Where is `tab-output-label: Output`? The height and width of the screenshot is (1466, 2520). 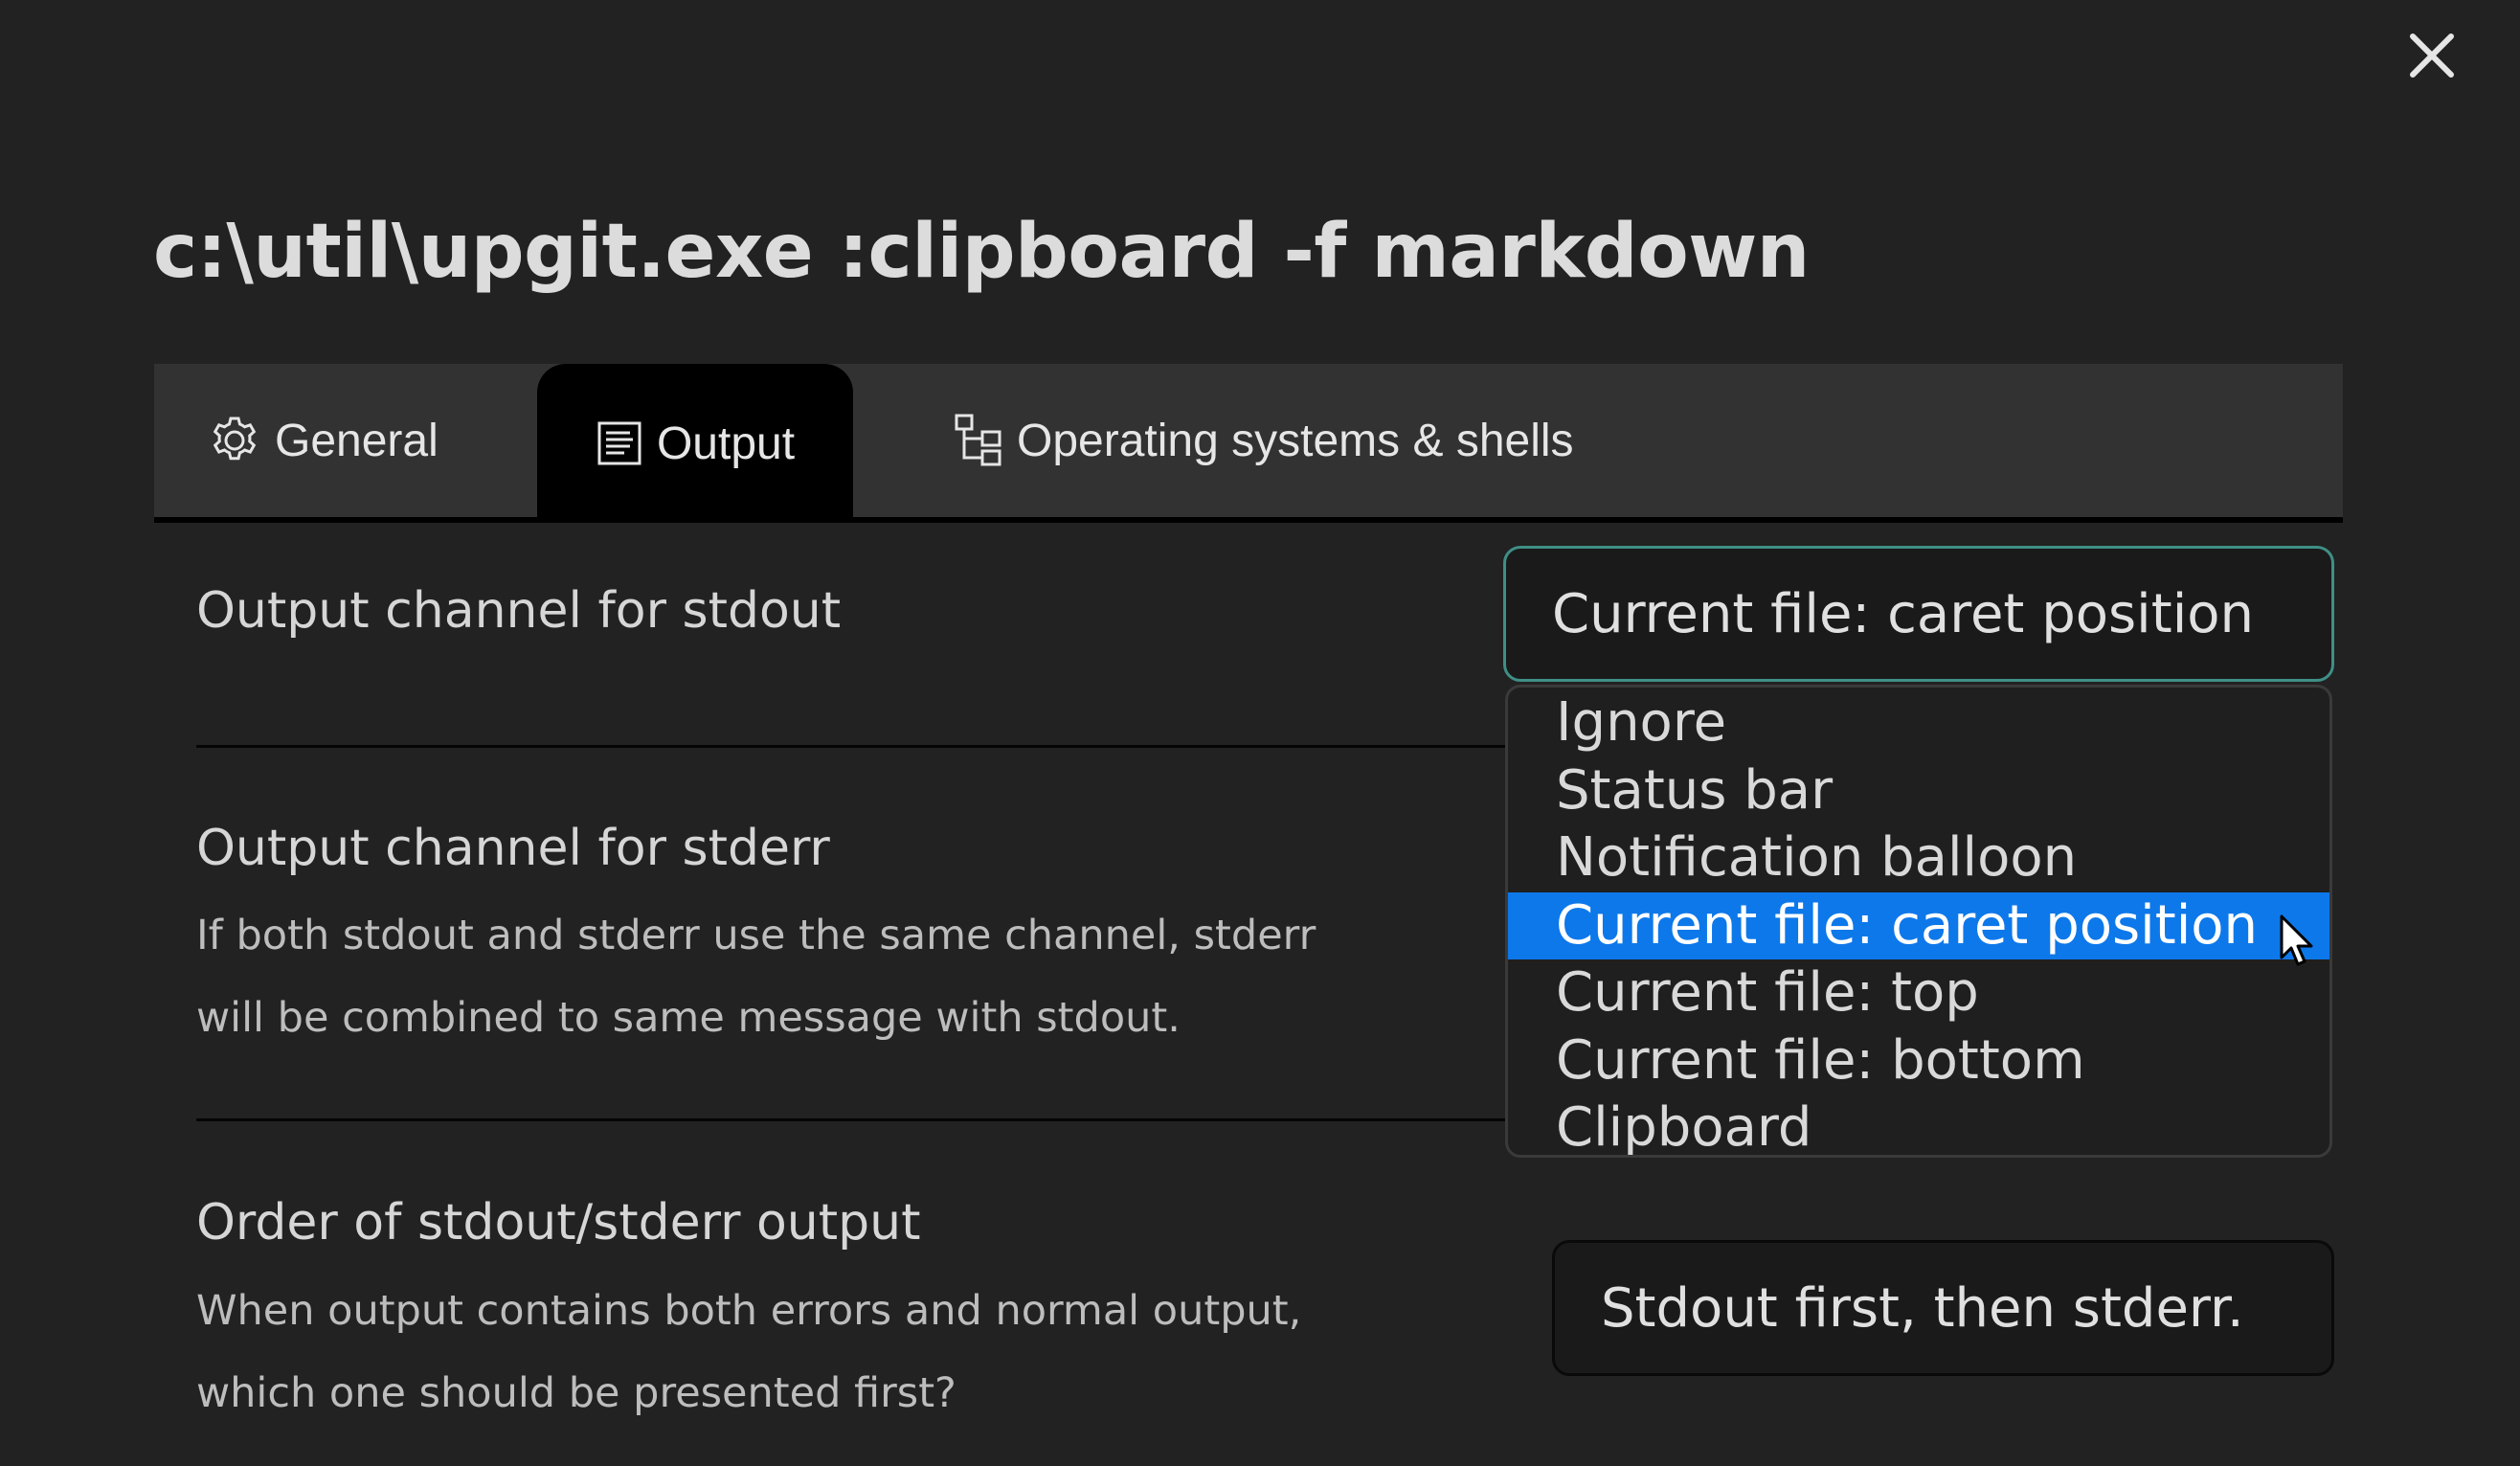
tab-output-label: Output is located at coordinates (726, 443).